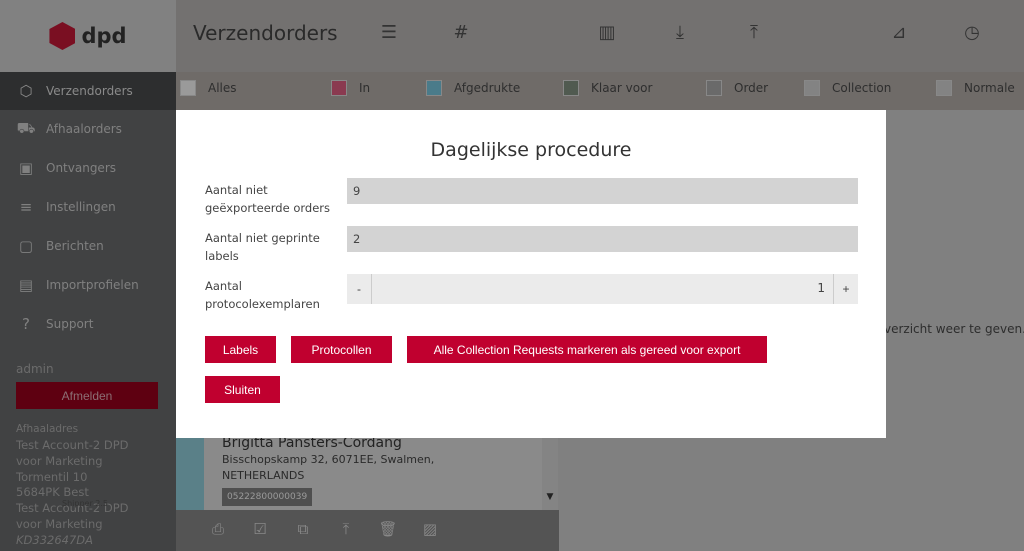  What do you see at coordinates (62, 36) in the screenshot?
I see `dpd-cube-icon` at bounding box center [62, 36].